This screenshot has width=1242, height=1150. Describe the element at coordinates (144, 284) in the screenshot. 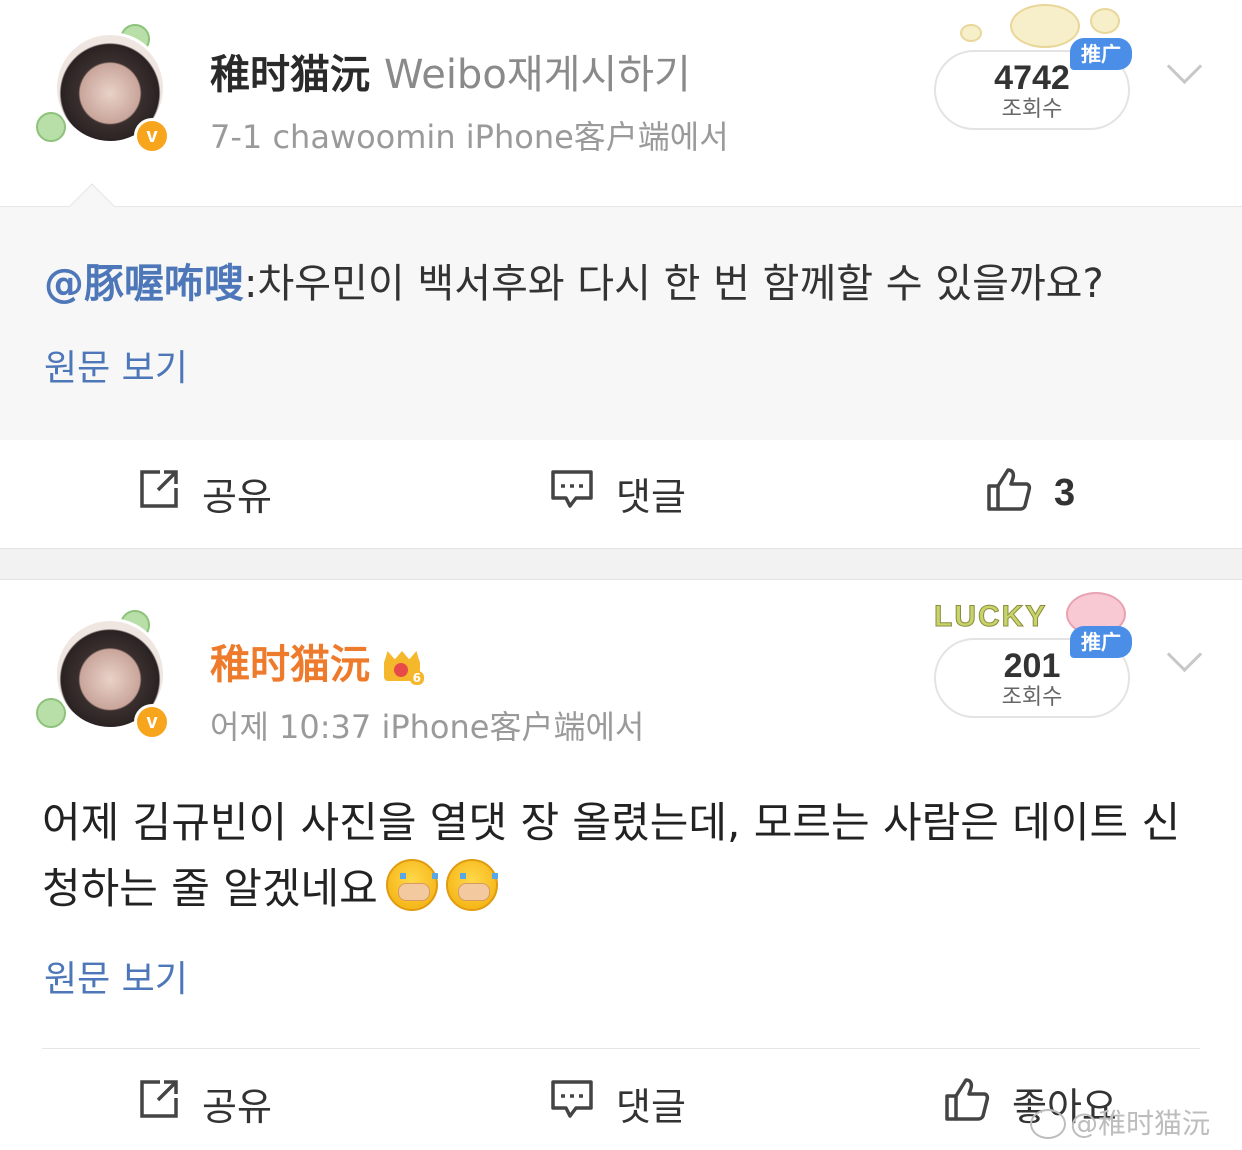

I see `mention-link: @豚喔咘嗖` at that location.